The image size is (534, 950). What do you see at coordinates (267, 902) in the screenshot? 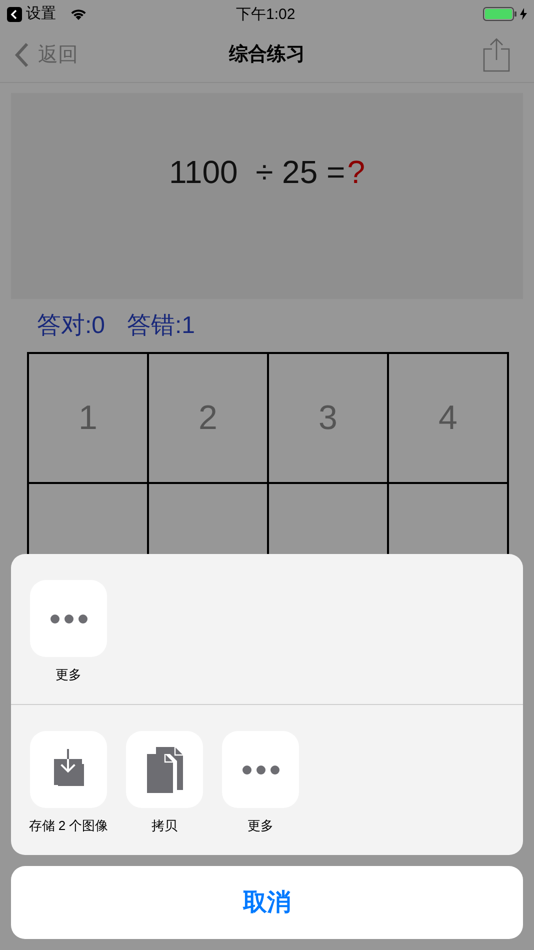
I see `cancel-button: 取消` at bounding box center [267, 902].